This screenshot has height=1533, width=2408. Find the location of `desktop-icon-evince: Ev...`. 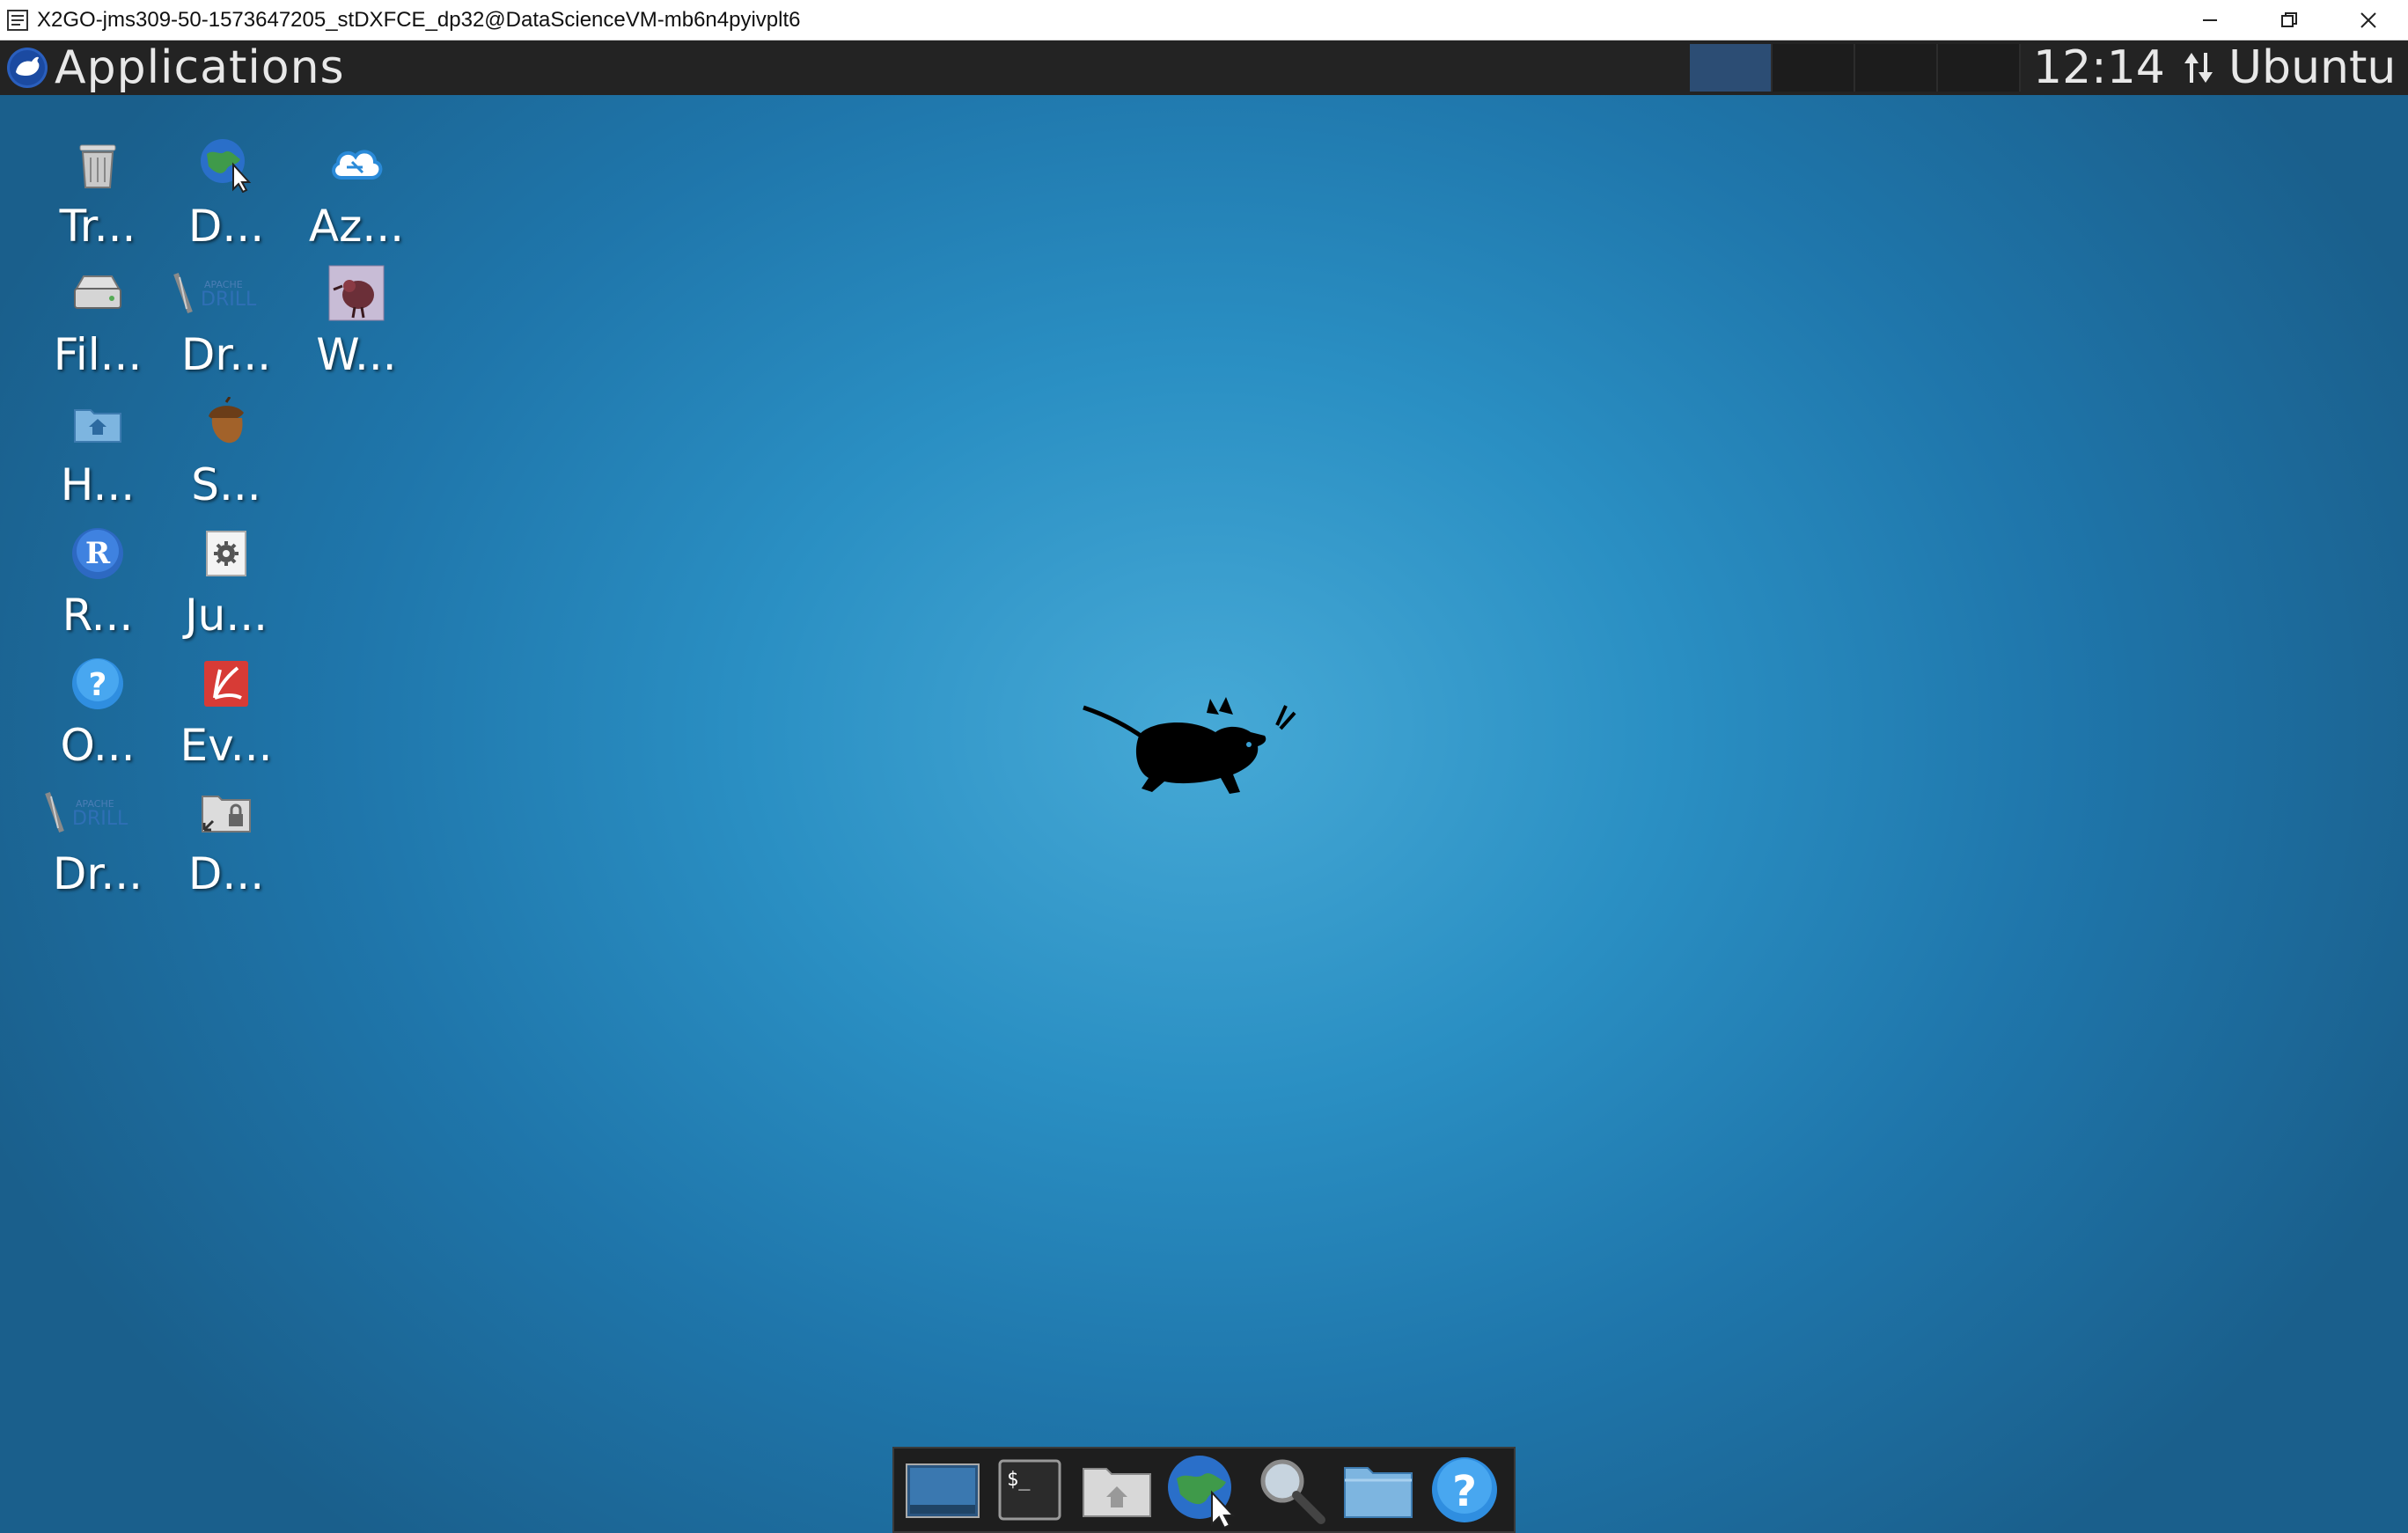

desktop-icon-evince: Ev... is located at coordinates (226, 715).